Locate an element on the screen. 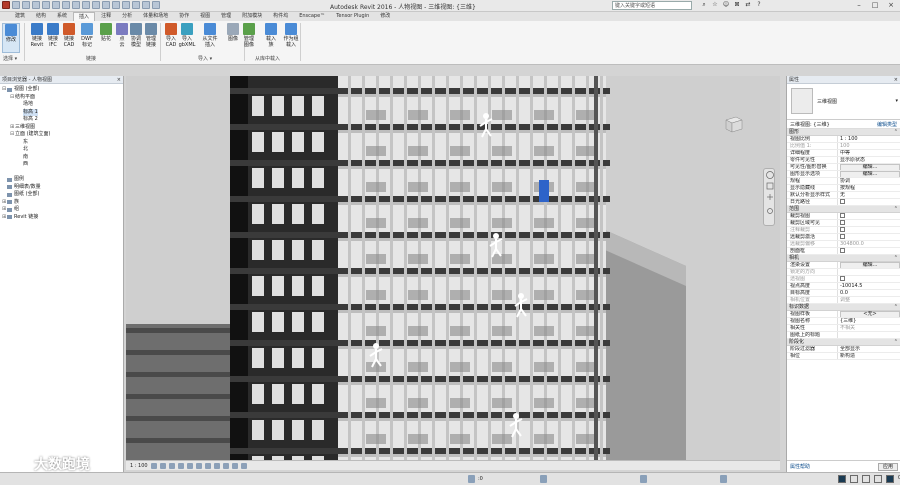 Image resolution: width=900 pixels, height=485 pixels. load-as-group-button: 作为组 载入 is located at coordinates (291, 35).